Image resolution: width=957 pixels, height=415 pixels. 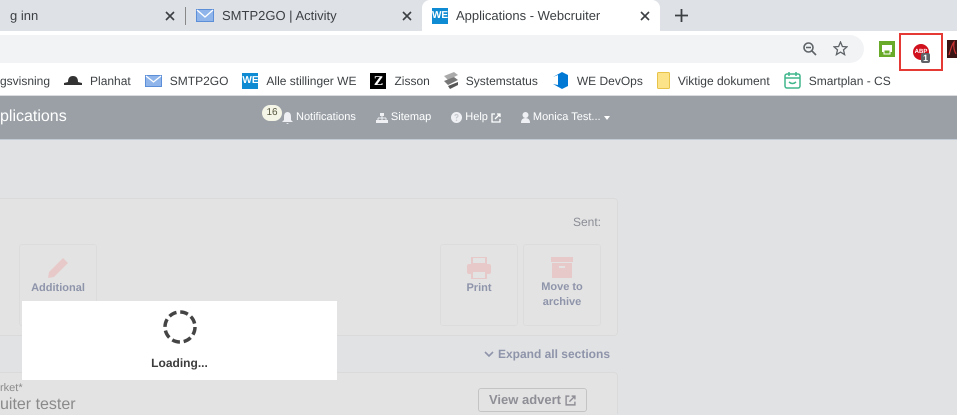 What do you see at coordinates (952, 49) in the screenshot?
I see `pdf-icon` at bounding box center [952, 49].